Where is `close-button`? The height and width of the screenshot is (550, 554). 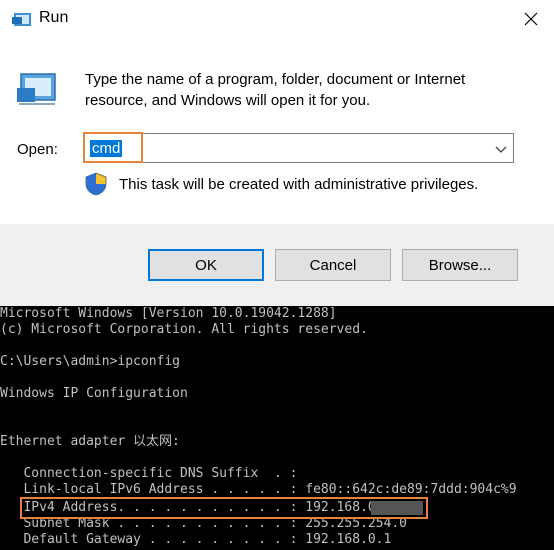 close-button is located at coordinates (531, 19).